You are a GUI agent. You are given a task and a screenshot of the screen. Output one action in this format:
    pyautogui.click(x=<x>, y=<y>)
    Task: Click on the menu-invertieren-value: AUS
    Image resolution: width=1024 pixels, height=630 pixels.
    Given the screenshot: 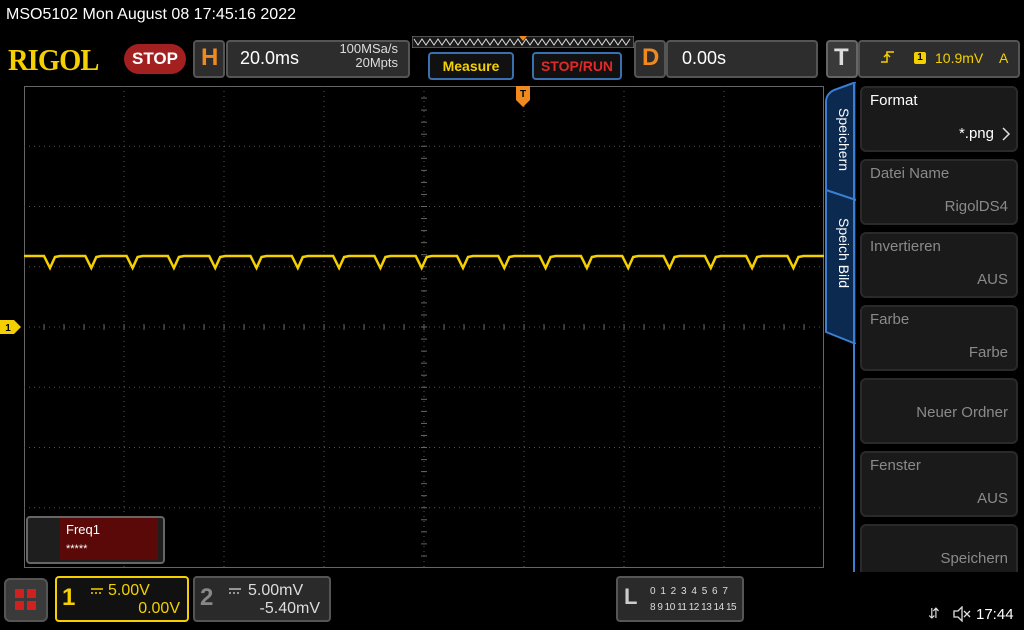 What is the action you would take?
    pyautogui.click(x=992, y=279)
    